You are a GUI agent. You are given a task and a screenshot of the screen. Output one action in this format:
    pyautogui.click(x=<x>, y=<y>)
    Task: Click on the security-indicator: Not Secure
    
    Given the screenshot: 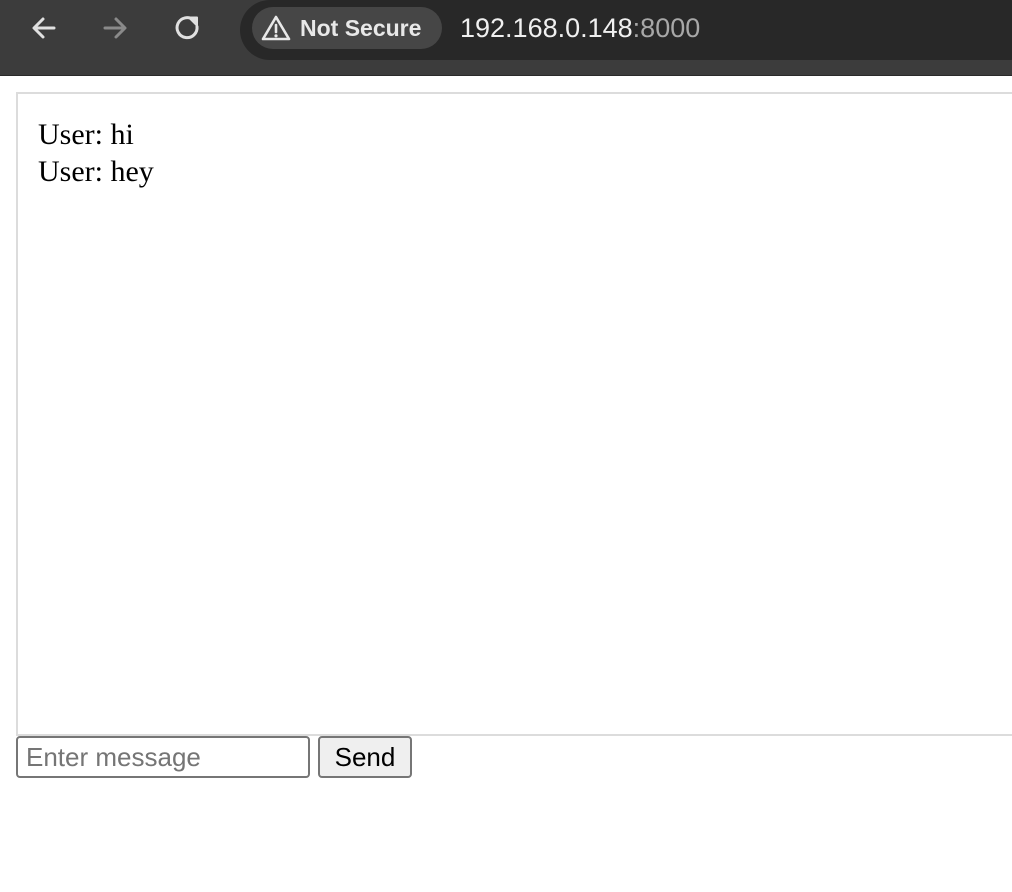 What is the action you would take?
    pyautogui.click(x=347, y=28)
    